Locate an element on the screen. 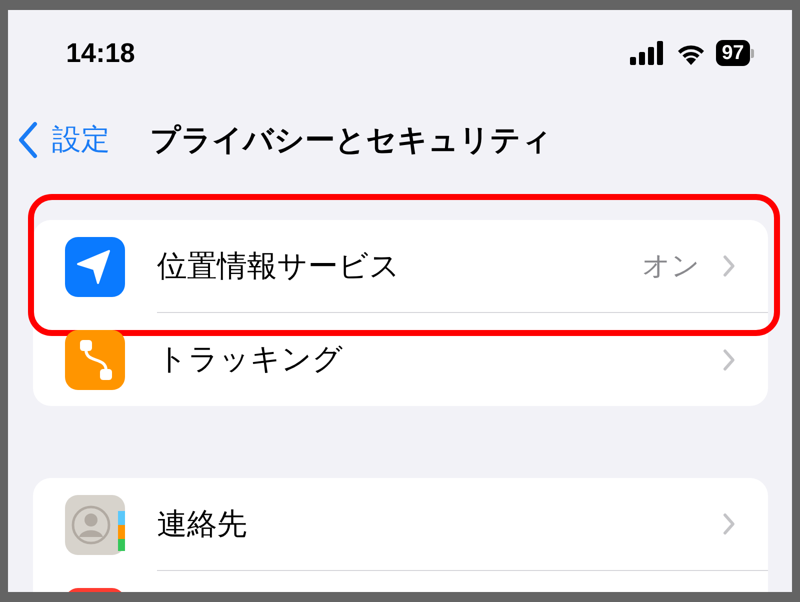 This screenshot has width=800, height=602. page-title: プライバシーとセキュリティ is located at coordinates (351, 141).